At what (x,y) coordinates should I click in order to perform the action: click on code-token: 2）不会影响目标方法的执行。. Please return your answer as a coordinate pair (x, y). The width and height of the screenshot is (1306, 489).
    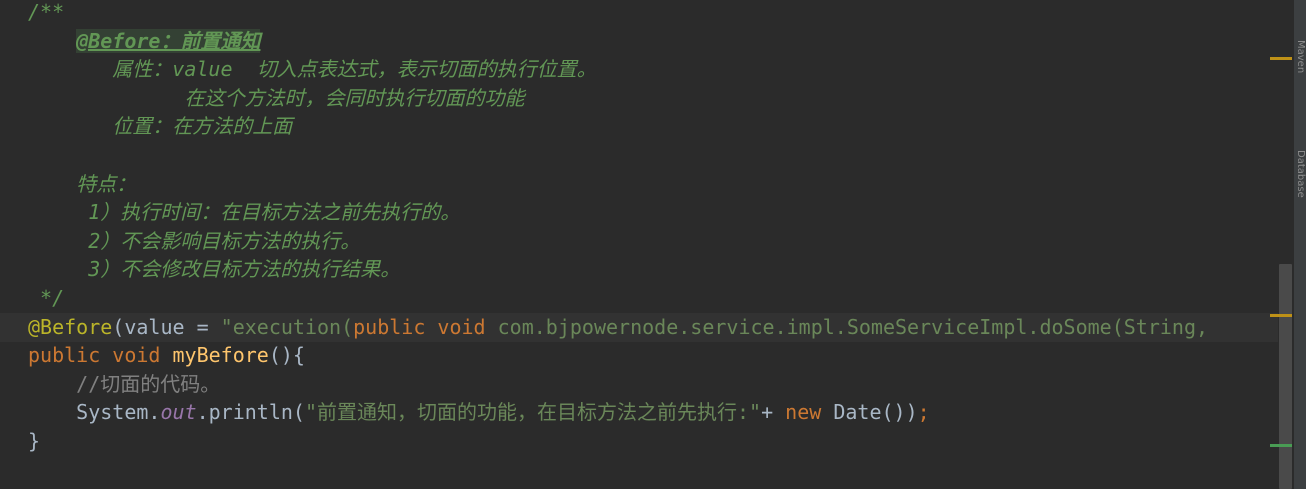
    Looking at the image, I should click on (194, 240).